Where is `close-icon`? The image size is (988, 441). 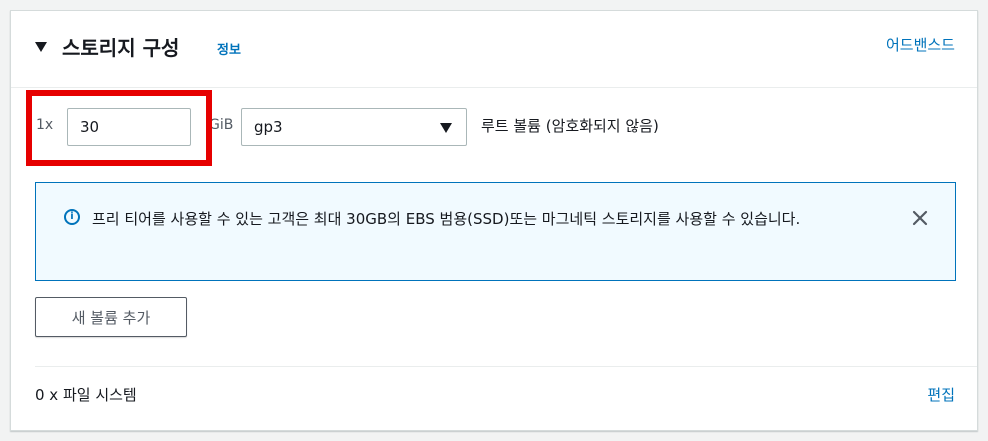
close-icon is located at coordinates (920, 218).